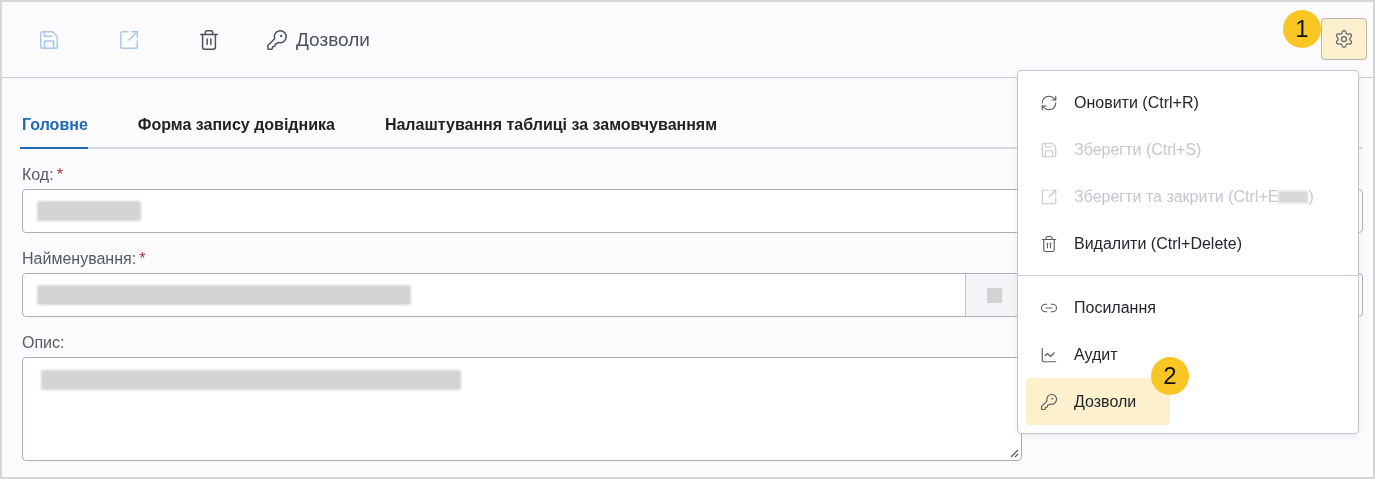 This screenshot has height=479, width=1375. What do you see at coordinates (1049, 354) in the screenshot?
I see `chart-line-icon` at bounding box center [1049, 354].